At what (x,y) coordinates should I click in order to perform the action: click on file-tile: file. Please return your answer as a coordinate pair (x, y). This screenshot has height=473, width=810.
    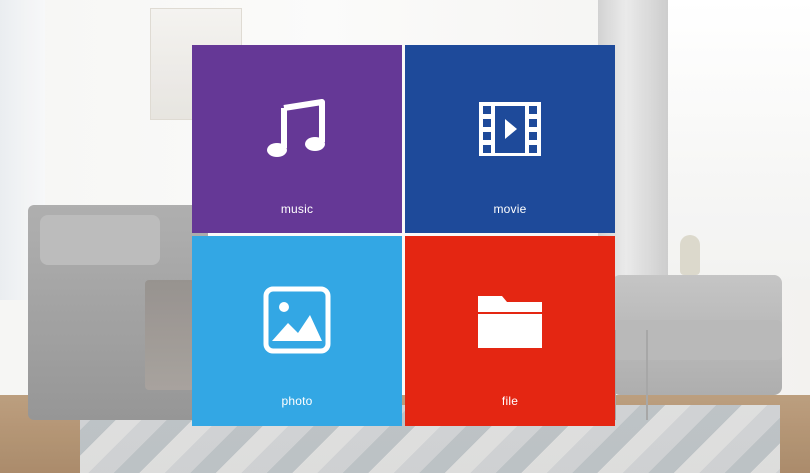
    Looking at the image, I should click on (510, 331).